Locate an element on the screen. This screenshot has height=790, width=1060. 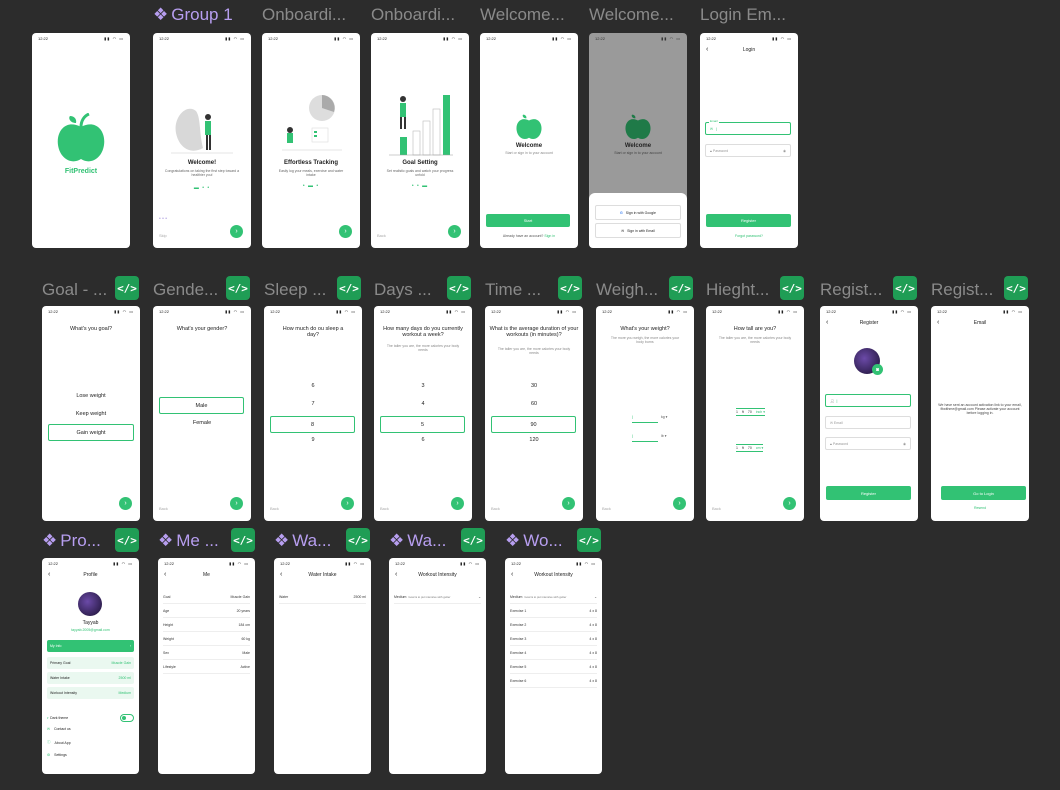
info-row-height: Height 184 cm is located at coordinates (206, 625).